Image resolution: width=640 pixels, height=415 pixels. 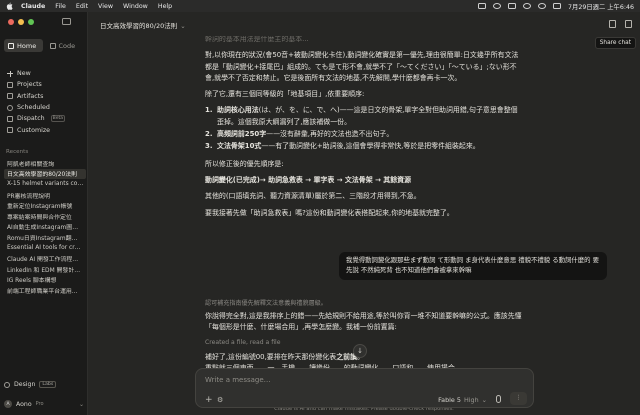 I want to click on user-plan: Pro, so click(x=39, y=404).